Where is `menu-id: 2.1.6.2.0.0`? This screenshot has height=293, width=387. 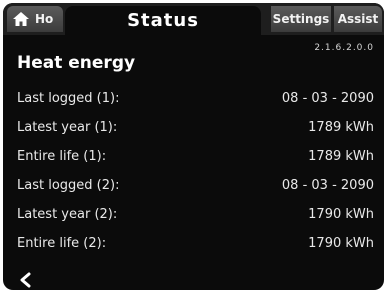 menu-id: 2.1.6.2.0.0 is located at coordinates (344, 48).